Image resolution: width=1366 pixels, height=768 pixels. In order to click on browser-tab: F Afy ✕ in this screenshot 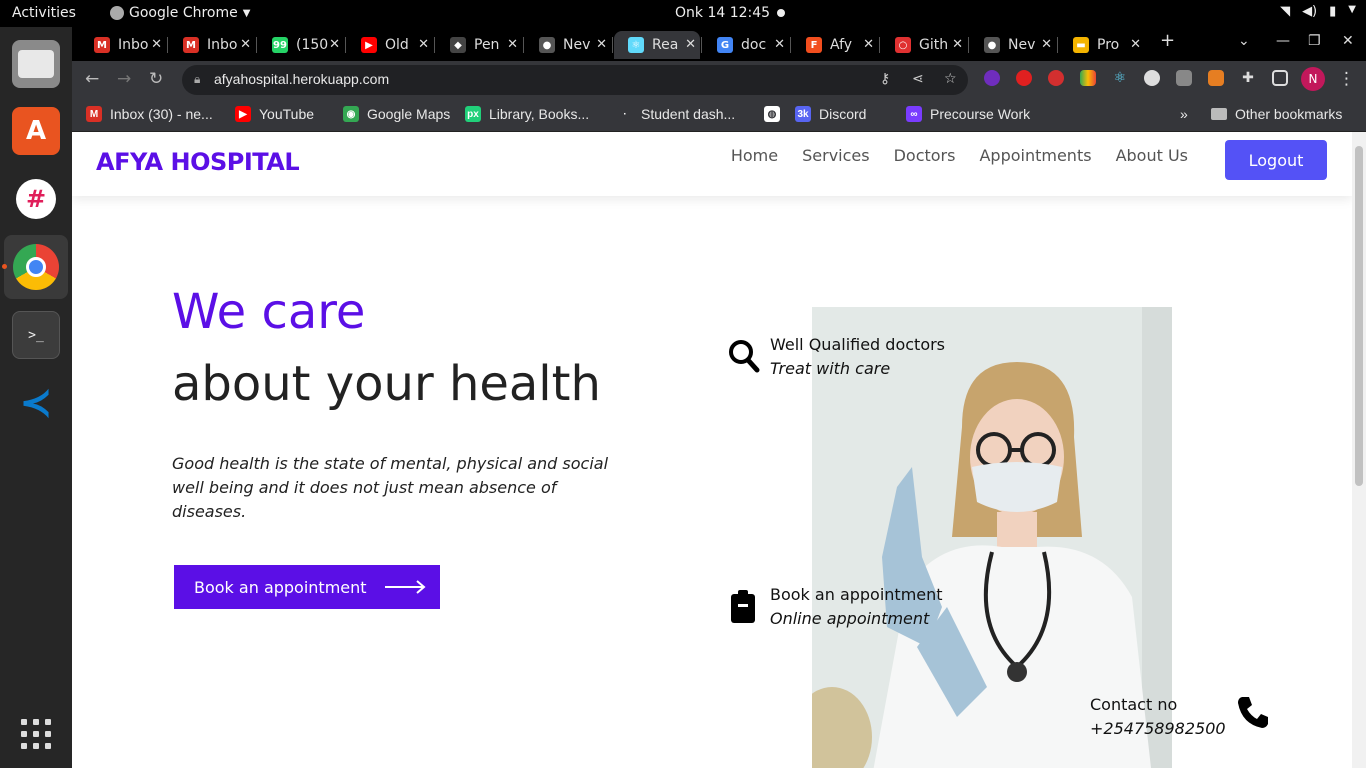, I will do `click(835, 45)`.